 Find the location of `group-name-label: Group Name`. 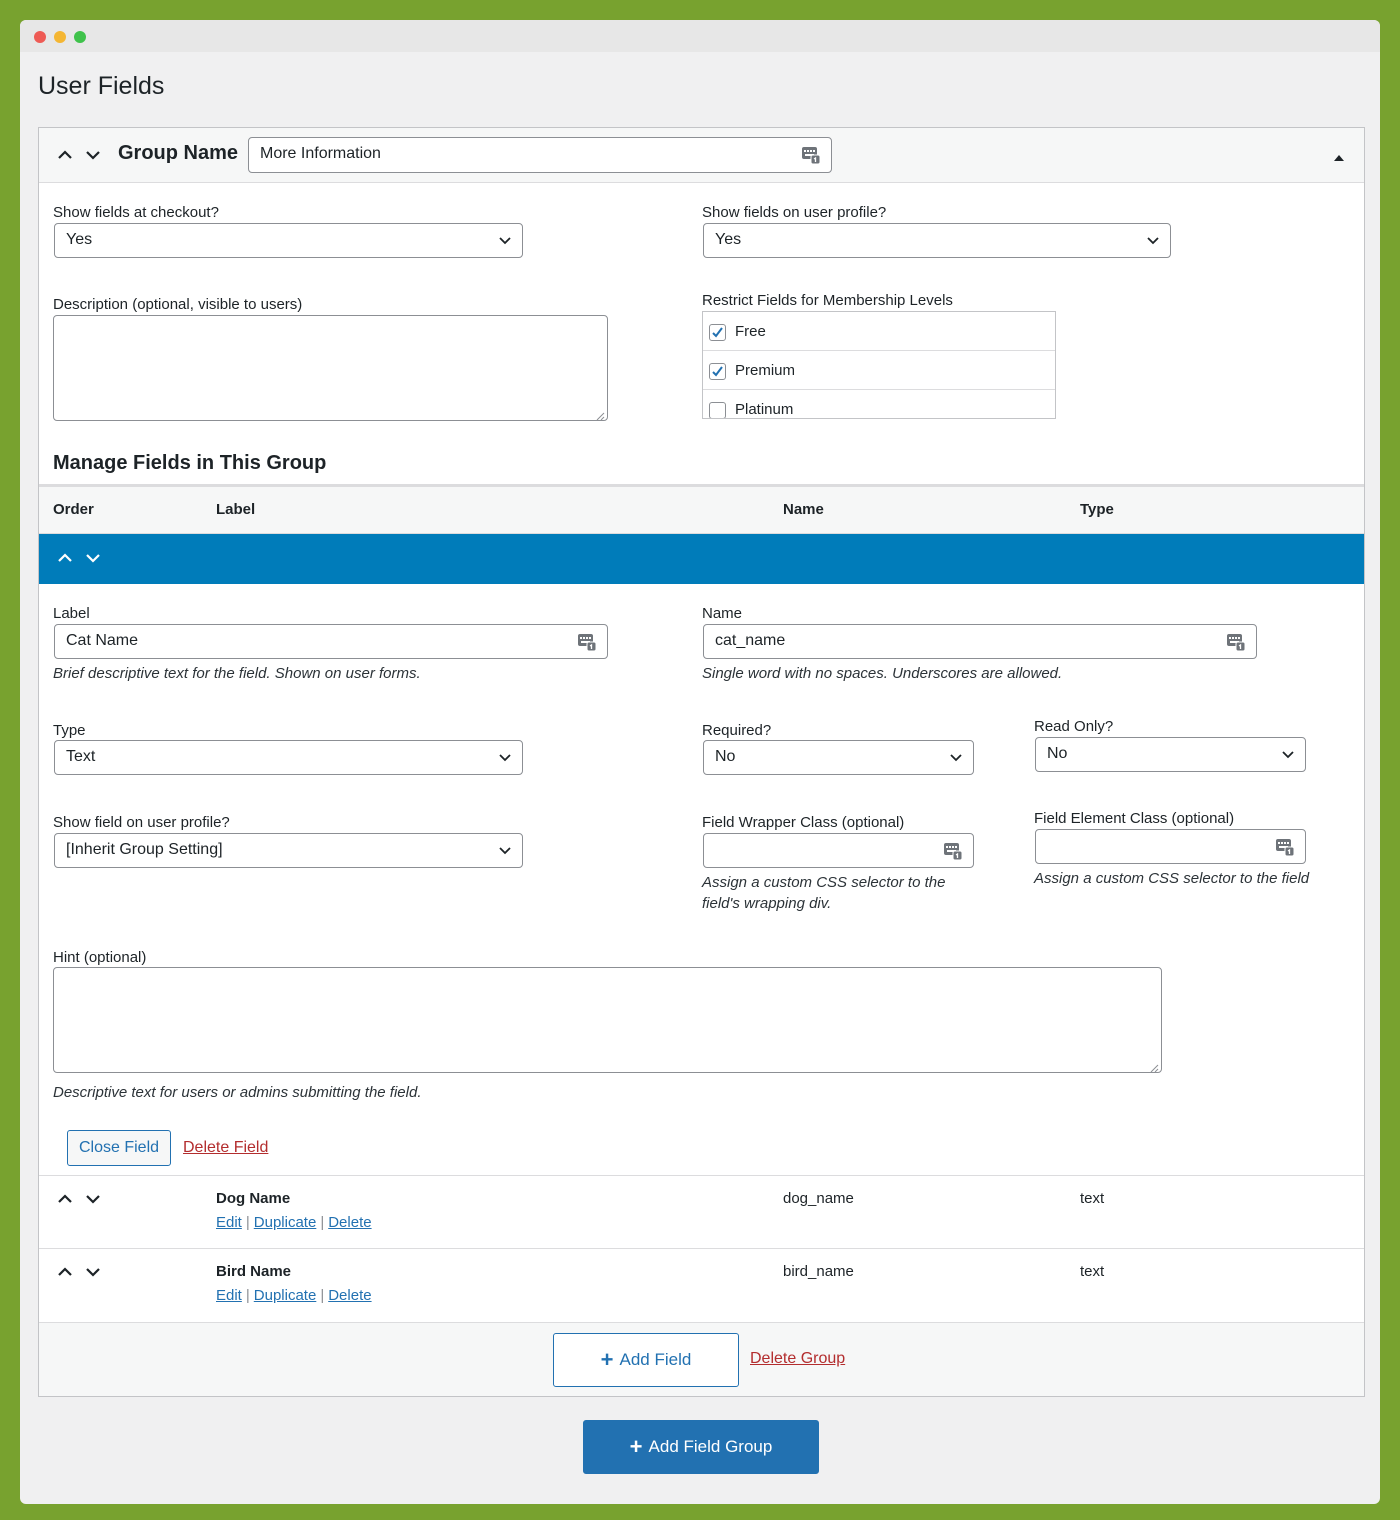

group-name-label: Group Name is located at coordinates (178, 153).